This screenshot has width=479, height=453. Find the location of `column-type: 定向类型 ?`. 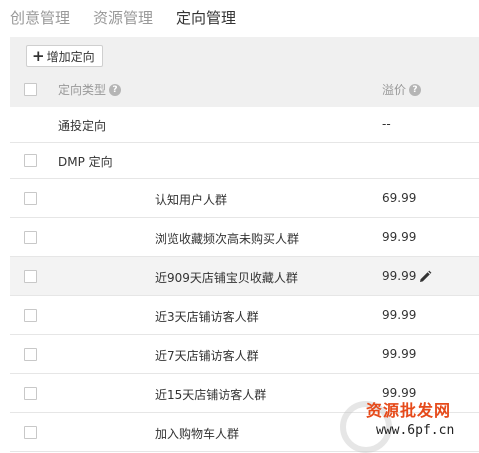

column-type: 定向类型 ? is located at coordinates (90, 89).